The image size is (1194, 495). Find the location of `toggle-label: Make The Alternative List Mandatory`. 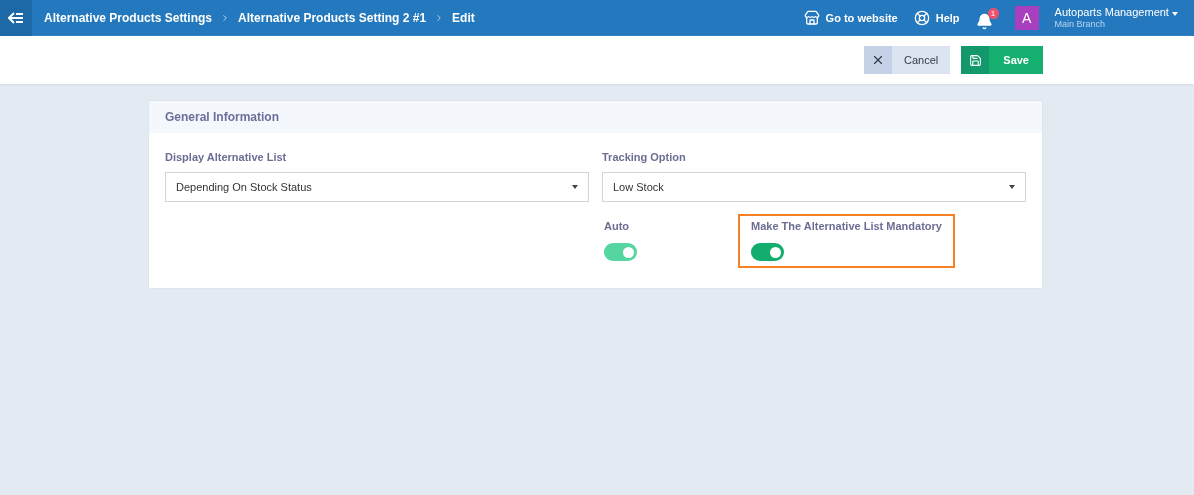

toggle-label: Make The Alternative List Mandatory is located at coordinates (846, 226).